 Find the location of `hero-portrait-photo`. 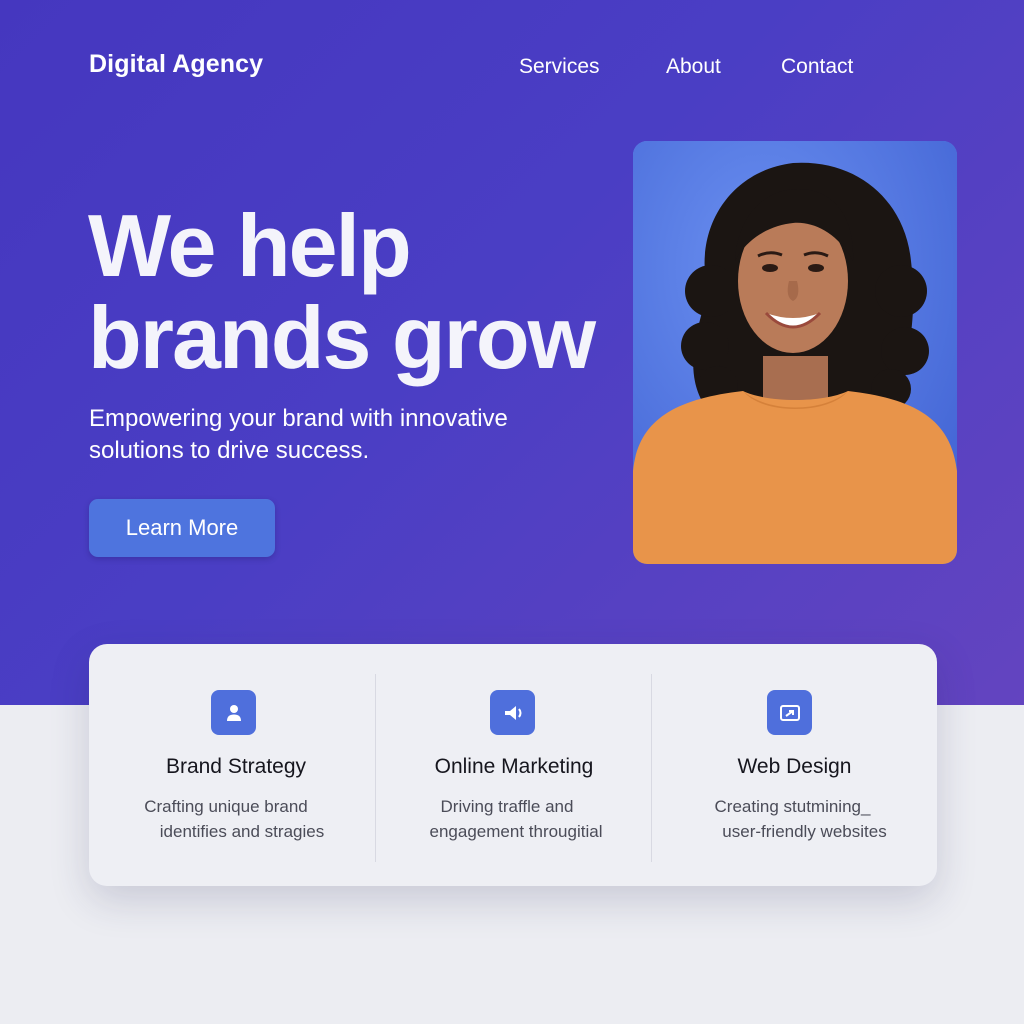

hero-portrait-photo is located at coordinates (795, 352).